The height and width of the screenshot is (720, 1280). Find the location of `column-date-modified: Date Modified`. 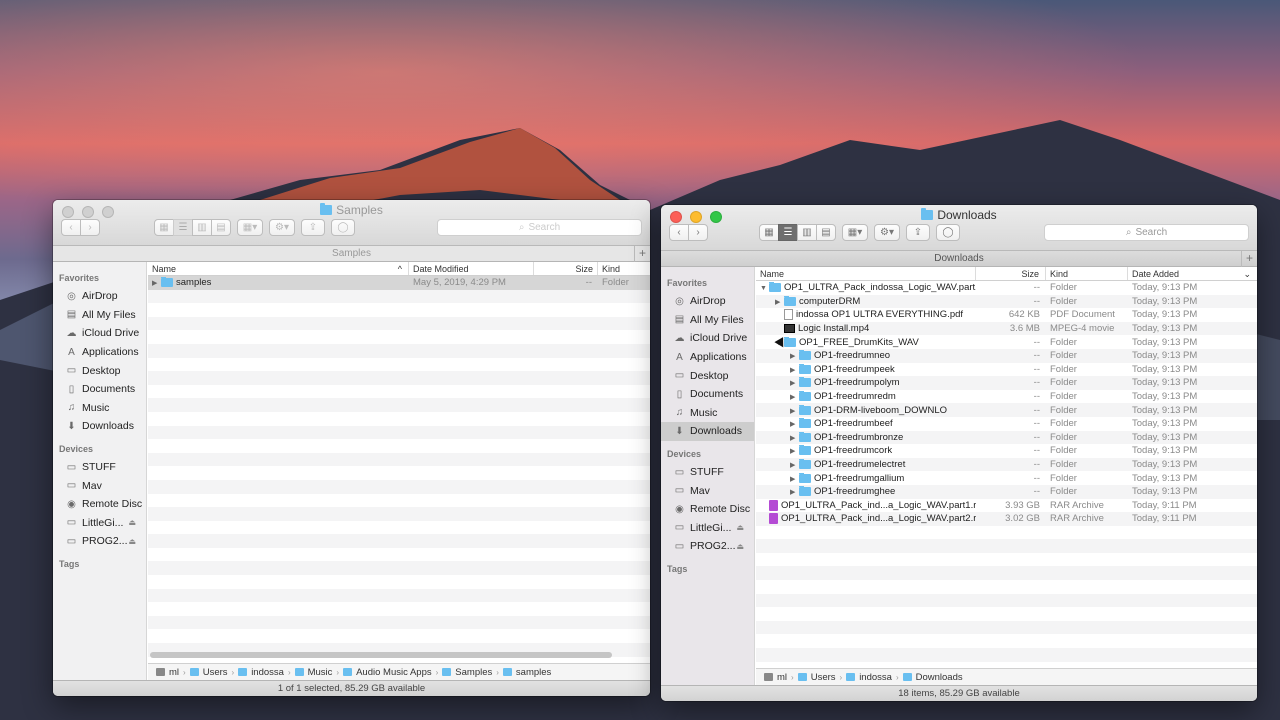

column-date-modified: Date Modified is located at coordinates (471, 268).